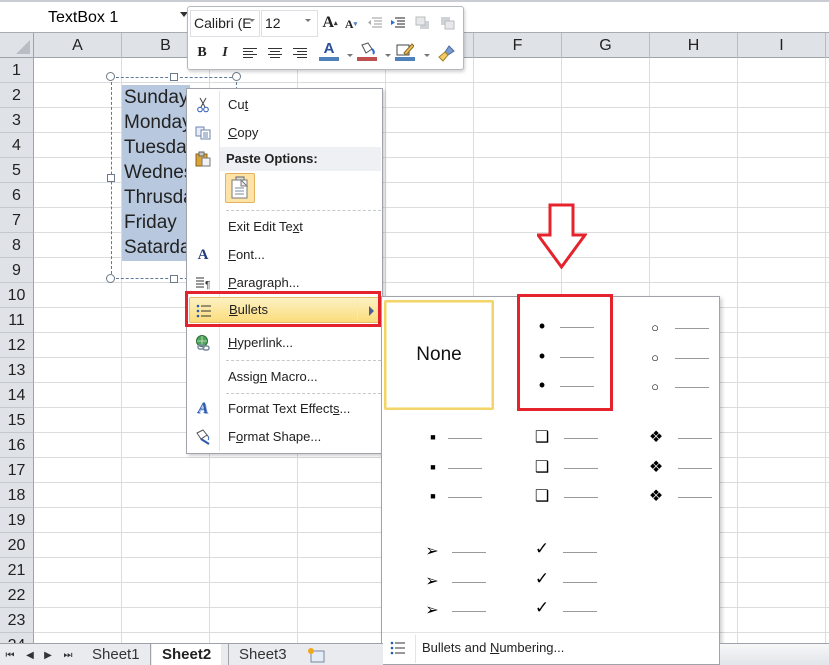 The image size is (829, 665). I want to click on row-header-20: 20, so click(17, 545).